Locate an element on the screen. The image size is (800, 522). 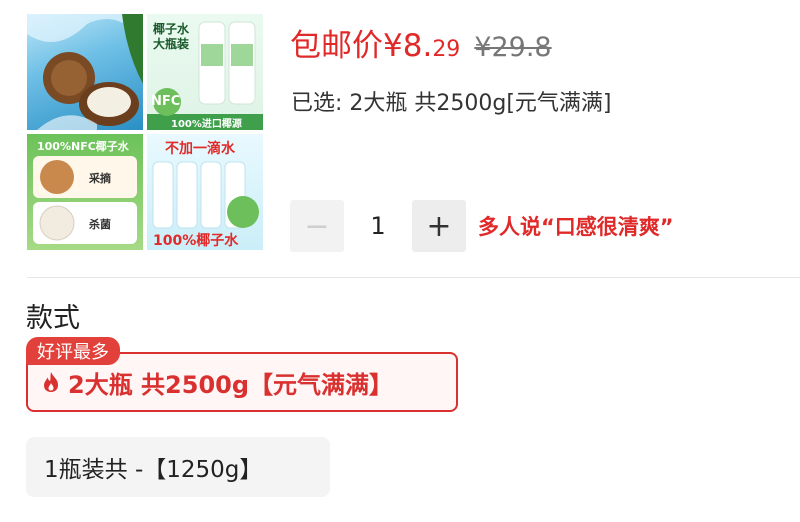
option-selected-label: 2大瓶 共2500g【元气满满】 is located at coordinates (231, 384).